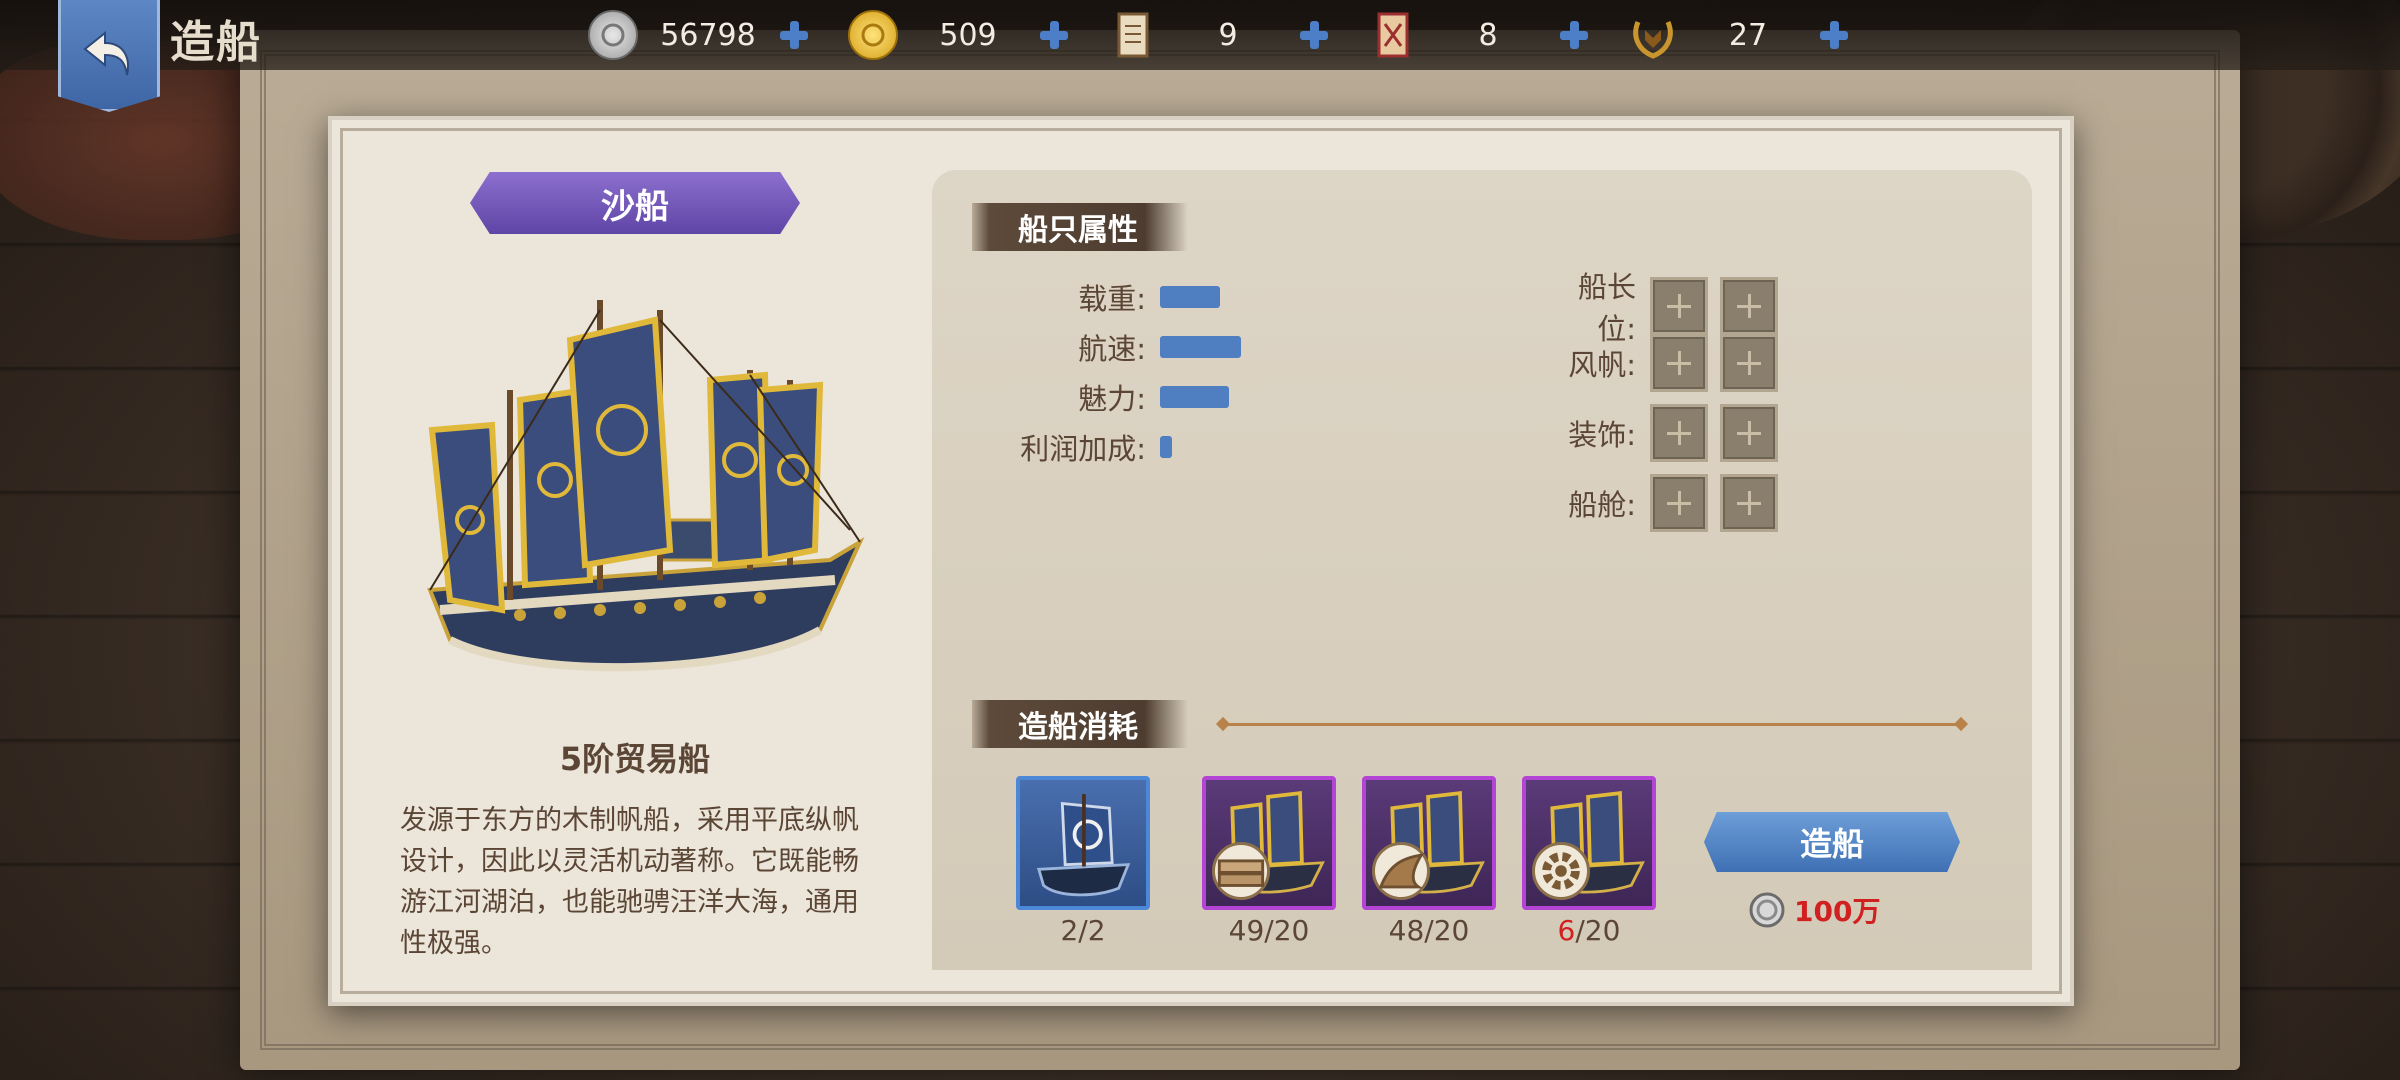 This screenshot has width=2400, height=1080. What do you see at coordinates (1566, 930) in the screenshot?
I see `count-have-insufficient: 6` at bounding box center [1566, 930].